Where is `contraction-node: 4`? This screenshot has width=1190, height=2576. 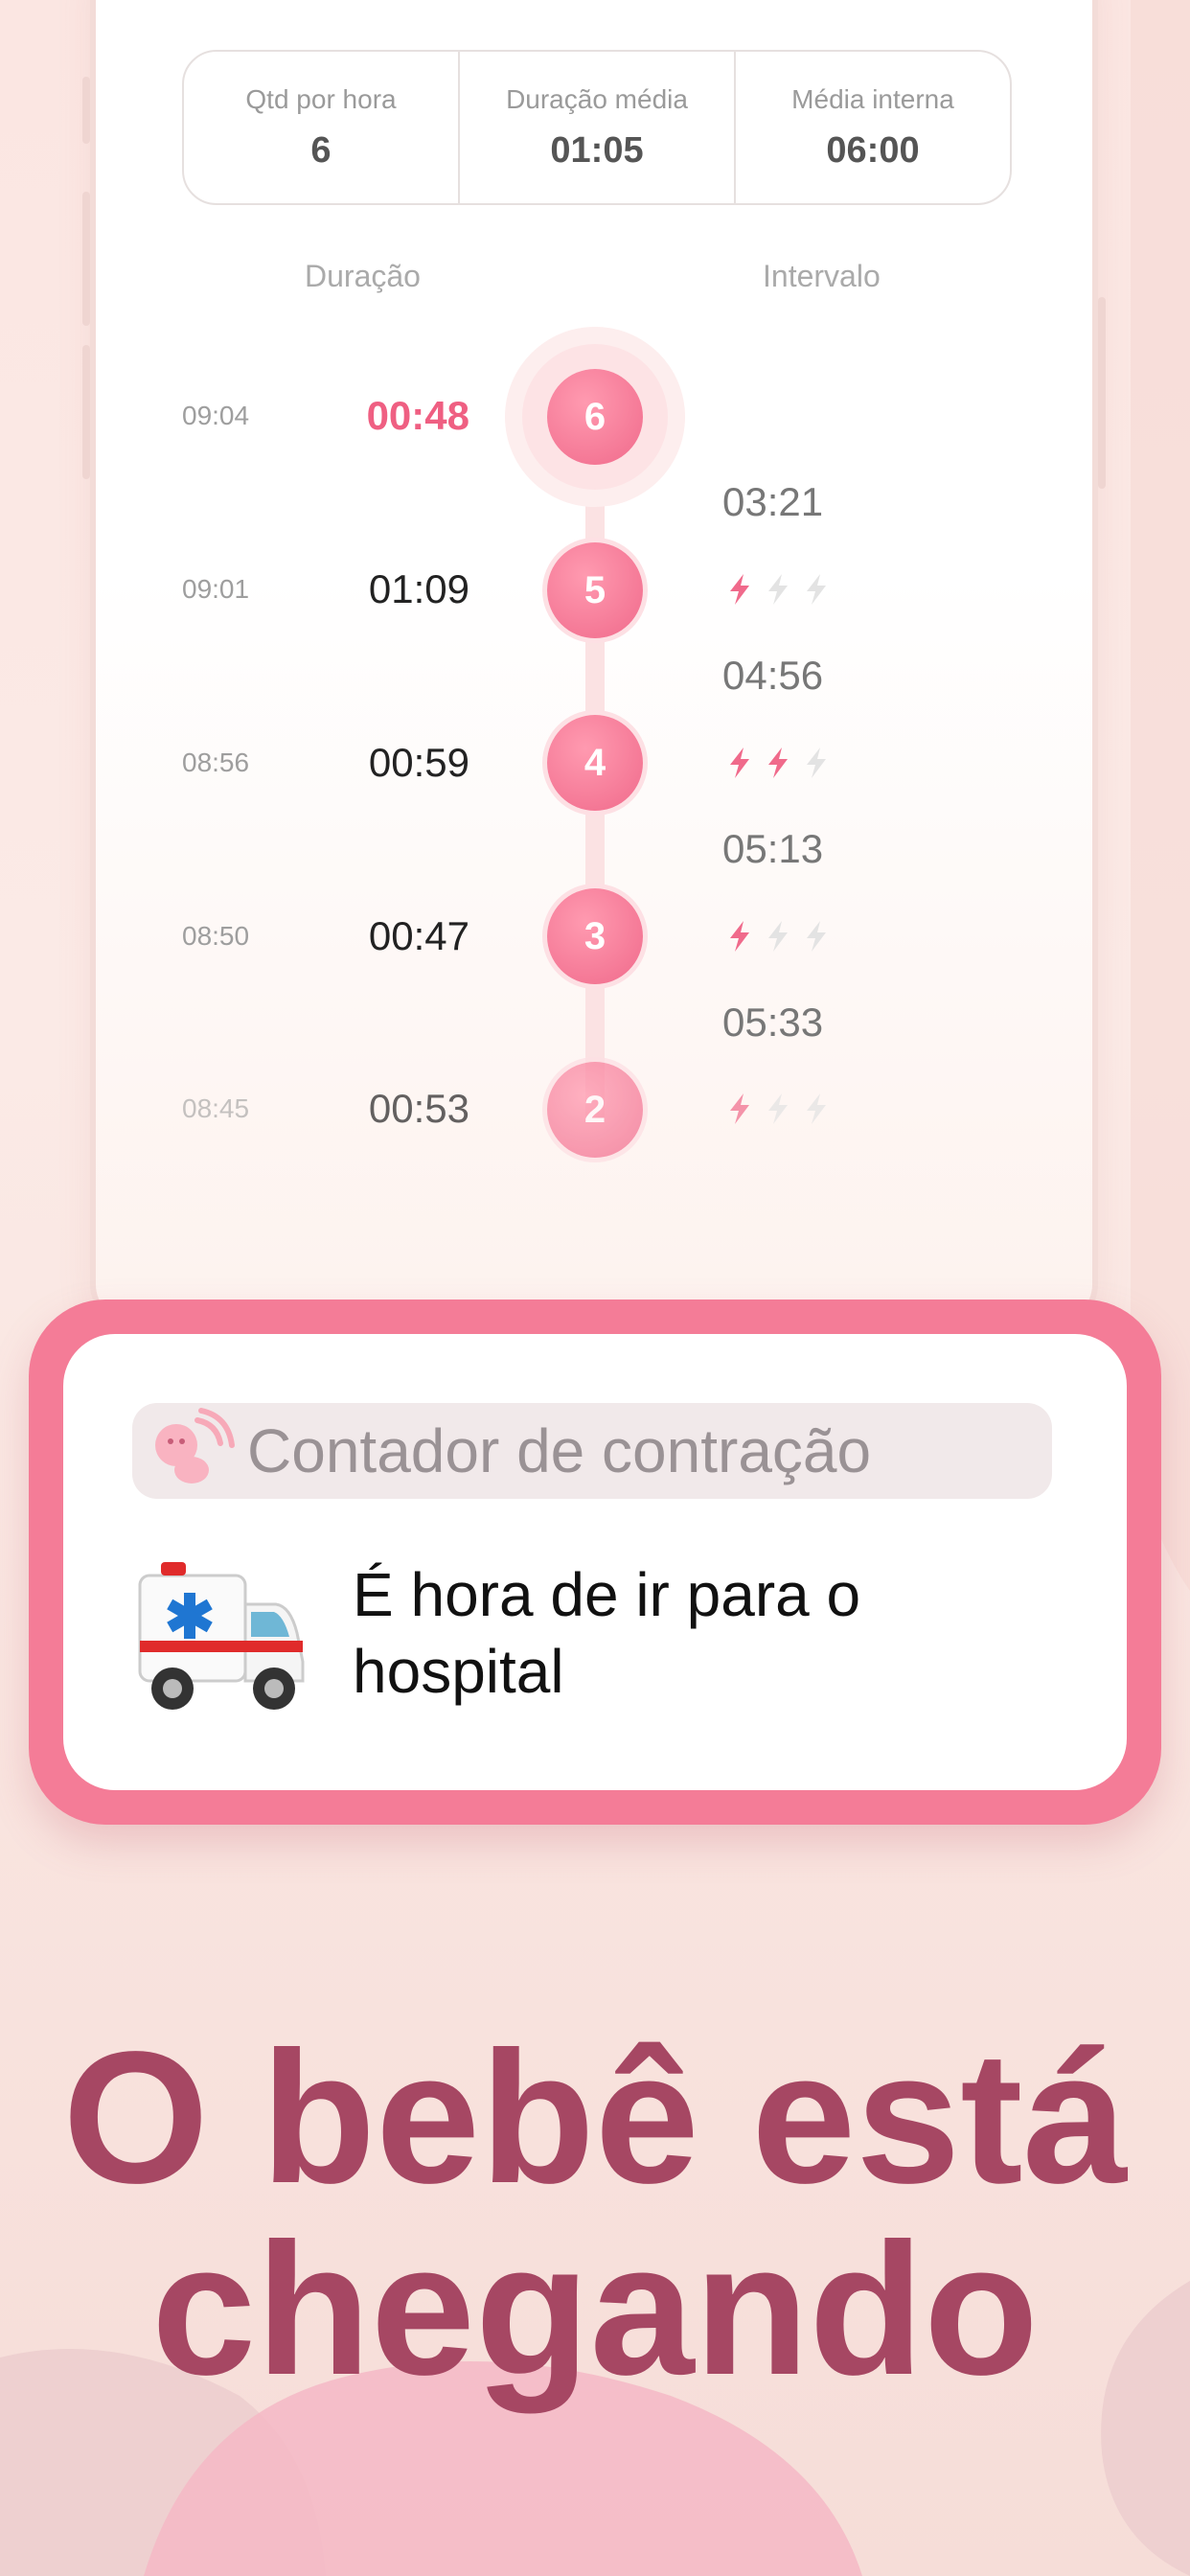 contraction-node: 4 is located at coordinates (595, 763).